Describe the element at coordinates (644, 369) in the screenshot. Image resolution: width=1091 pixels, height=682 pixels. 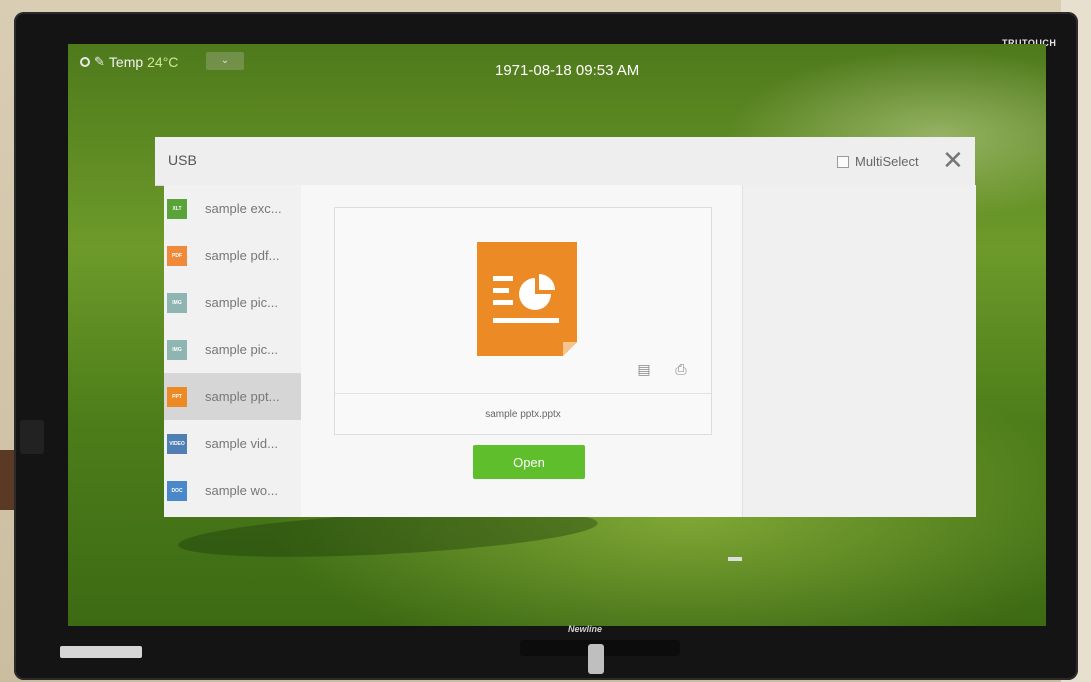
I see `details-icon: ▤` at that location.